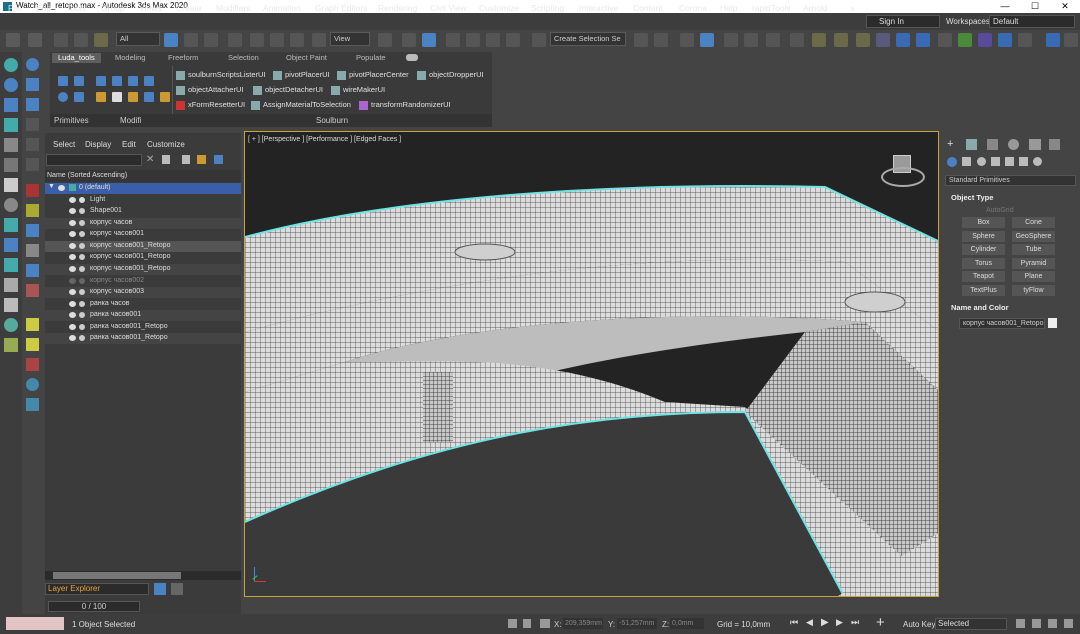  I want to click on geosphere-button: GeoSphere, so click(1033, 236).